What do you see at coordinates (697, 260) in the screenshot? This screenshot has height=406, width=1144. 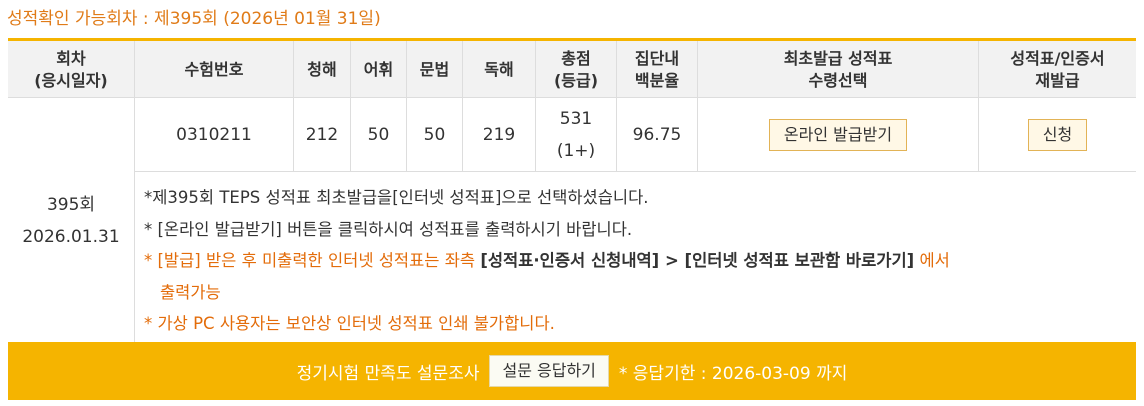 I see `menu-path-link: [성적표·인증서 신청내역] > [인터넷 성적표 보관함 바로가기]` at bounding box center [697, 260].